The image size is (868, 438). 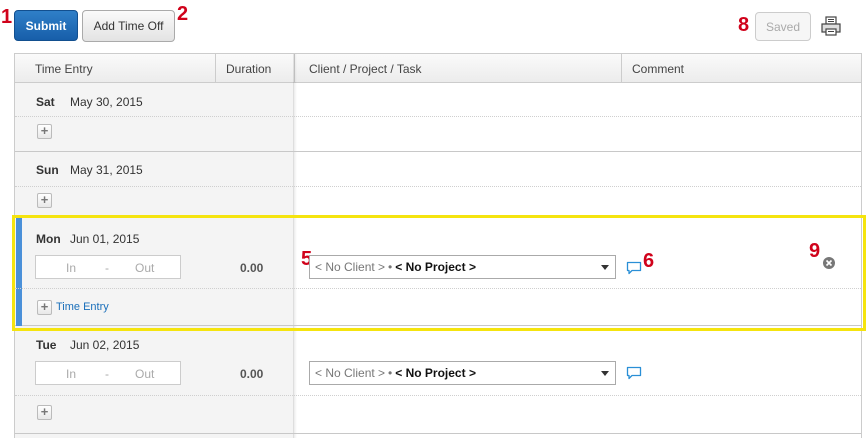 I want to click on submit-button: Submit, so click(x=46, y=25).